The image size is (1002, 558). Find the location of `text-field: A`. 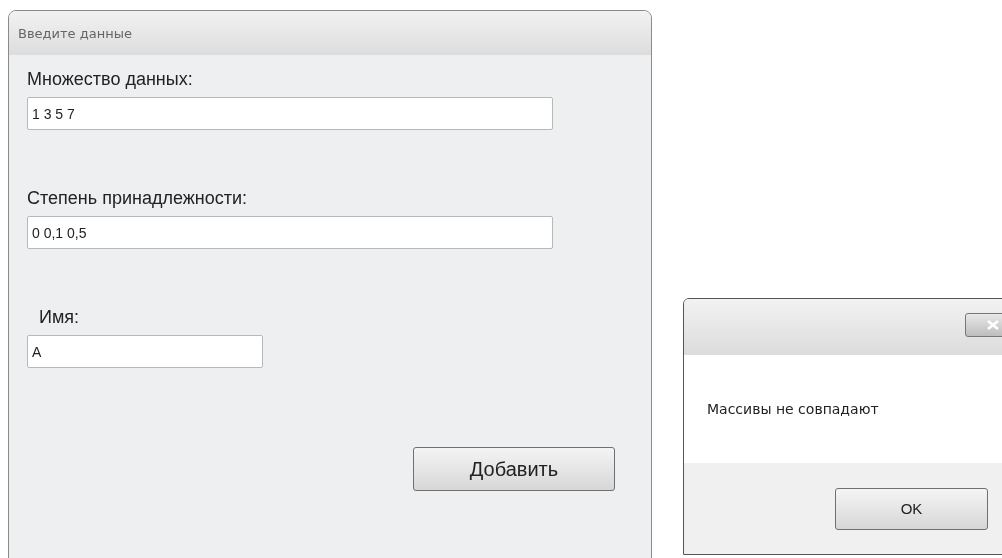

text-field: A is located at coordinates (145, 351).